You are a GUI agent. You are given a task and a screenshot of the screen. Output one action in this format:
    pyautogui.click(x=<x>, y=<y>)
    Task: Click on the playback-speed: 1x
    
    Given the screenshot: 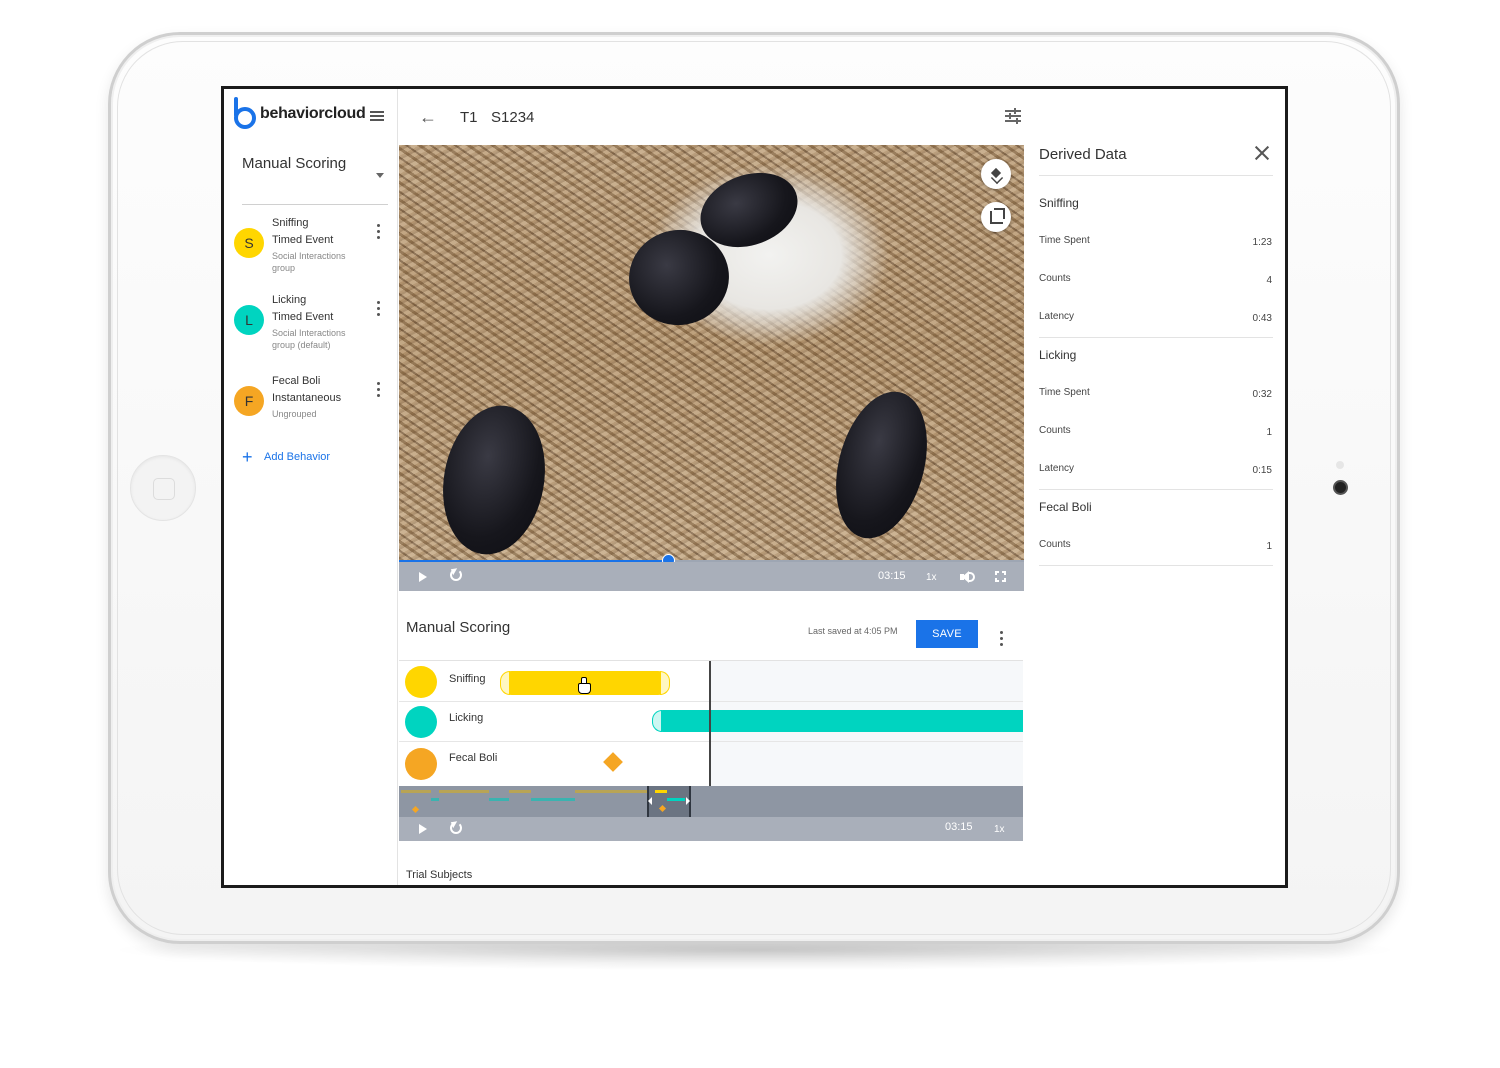 What is the action you would take?
    pyautogui.click(x=931, y=577)
    